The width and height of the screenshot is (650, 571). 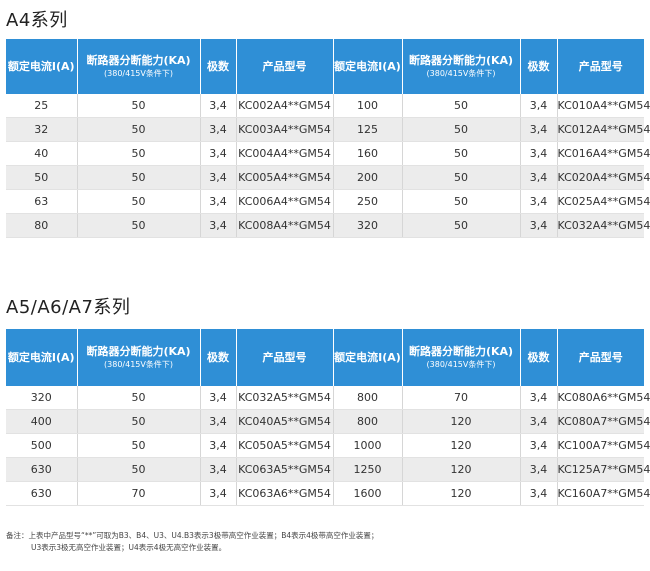 I want to click on cell-model: KC032A4**GM54, so click(x=603, y=225).